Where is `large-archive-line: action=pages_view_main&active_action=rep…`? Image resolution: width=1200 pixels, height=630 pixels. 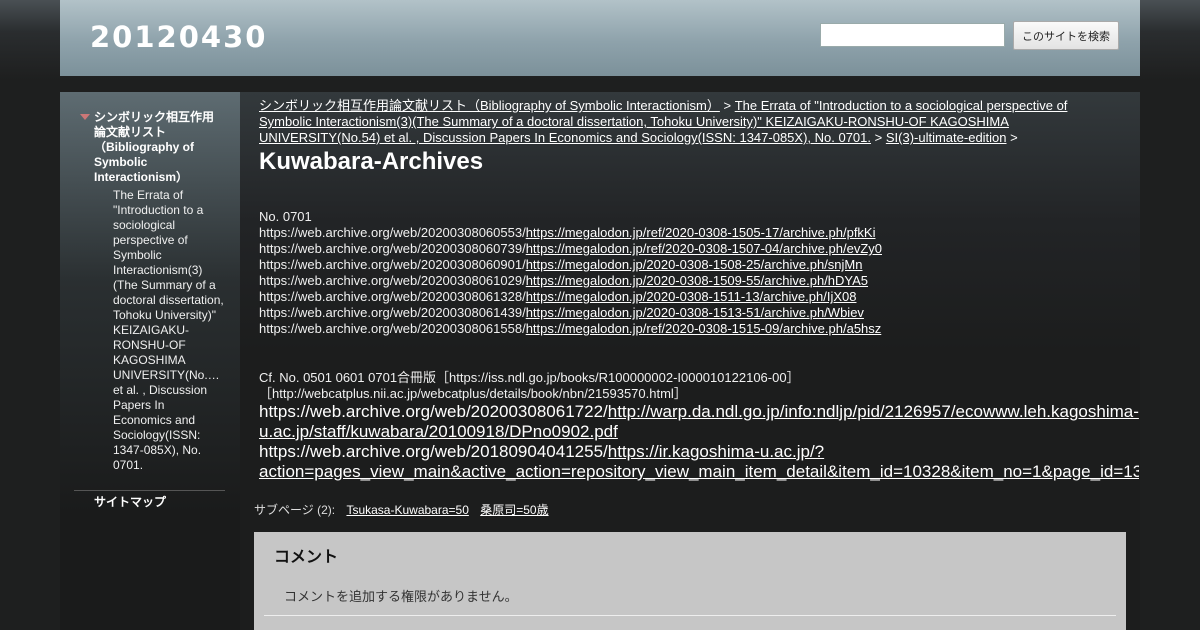
large-archive-line: action=pages_view_main&active_action=rep… is located at coordinates (699, 472).